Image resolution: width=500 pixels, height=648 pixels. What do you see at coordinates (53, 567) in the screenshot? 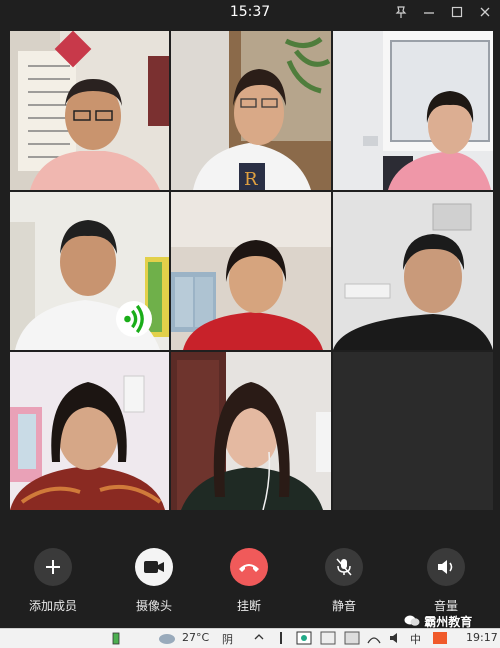
I see `plus-icon` at bounding box center [53, 567].